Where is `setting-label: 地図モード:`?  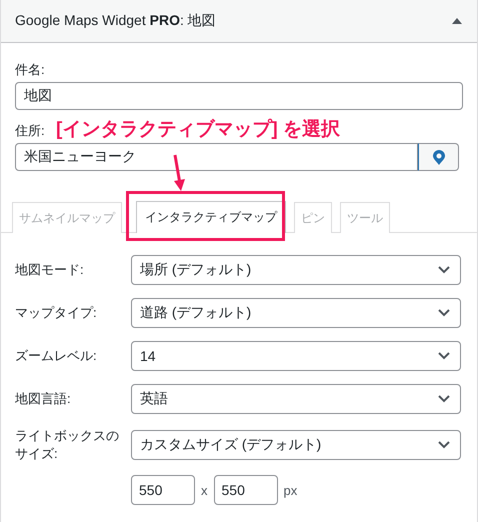
setting-label: 地図モード: is located at coordinates (50, 270).